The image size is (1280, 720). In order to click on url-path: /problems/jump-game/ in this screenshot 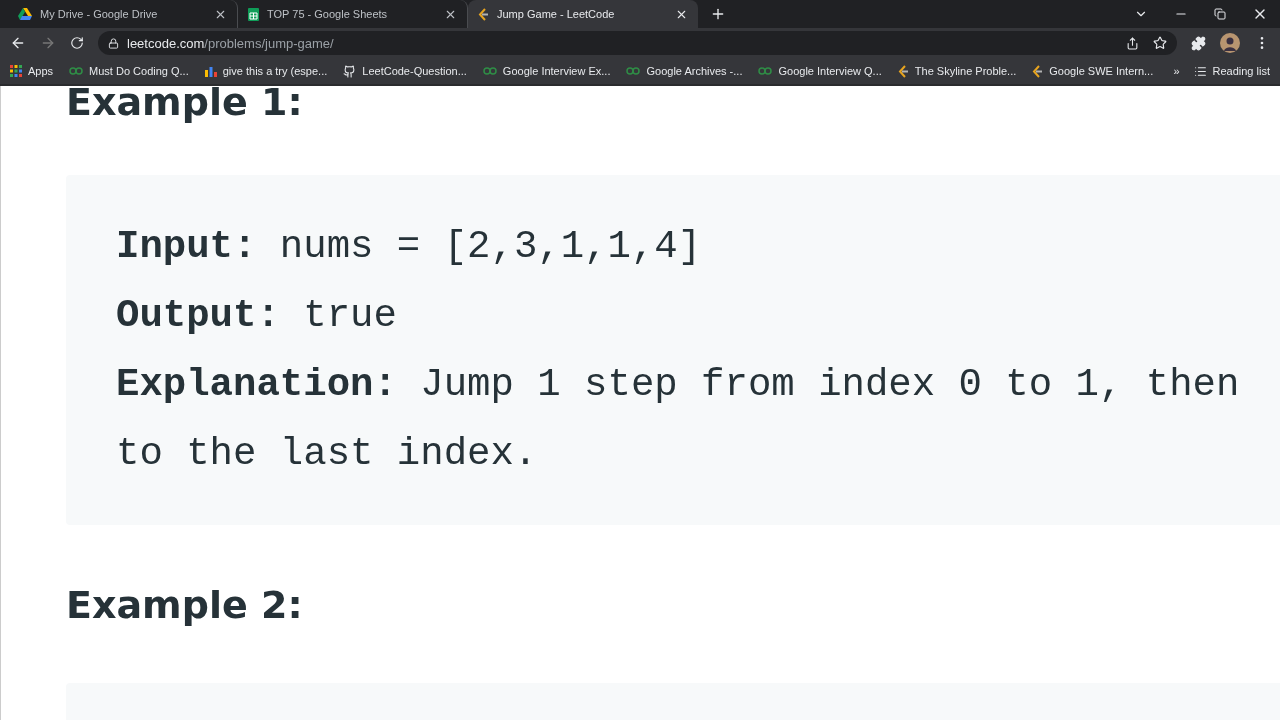, I will do `click(269, 43)`.